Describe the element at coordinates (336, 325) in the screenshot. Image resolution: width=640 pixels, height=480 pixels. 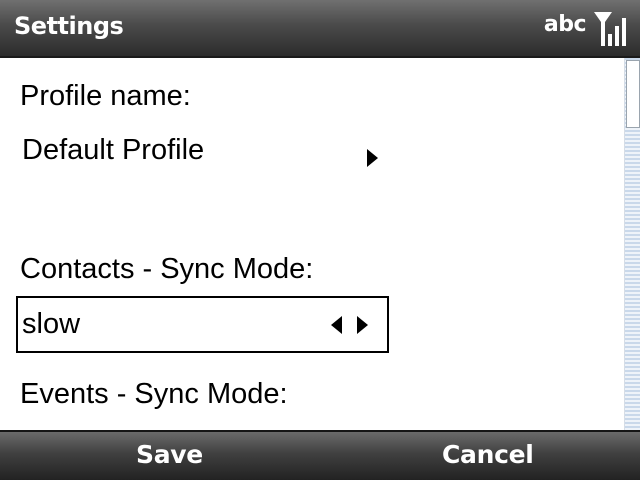
I see `arrow-left-icon` at that location.